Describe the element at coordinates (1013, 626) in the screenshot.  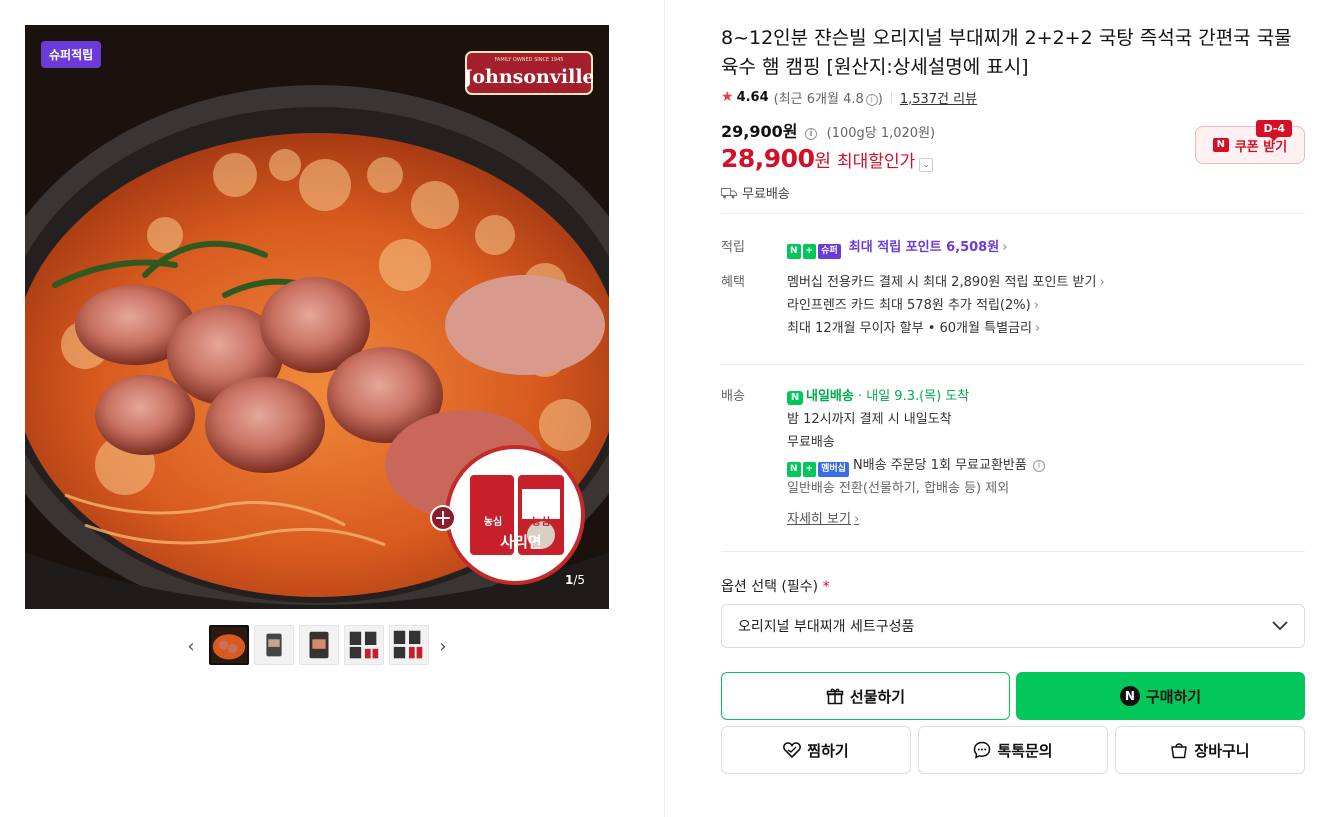
I see `option-select: 오리지널 부대찌개 세트구성품` at that location.